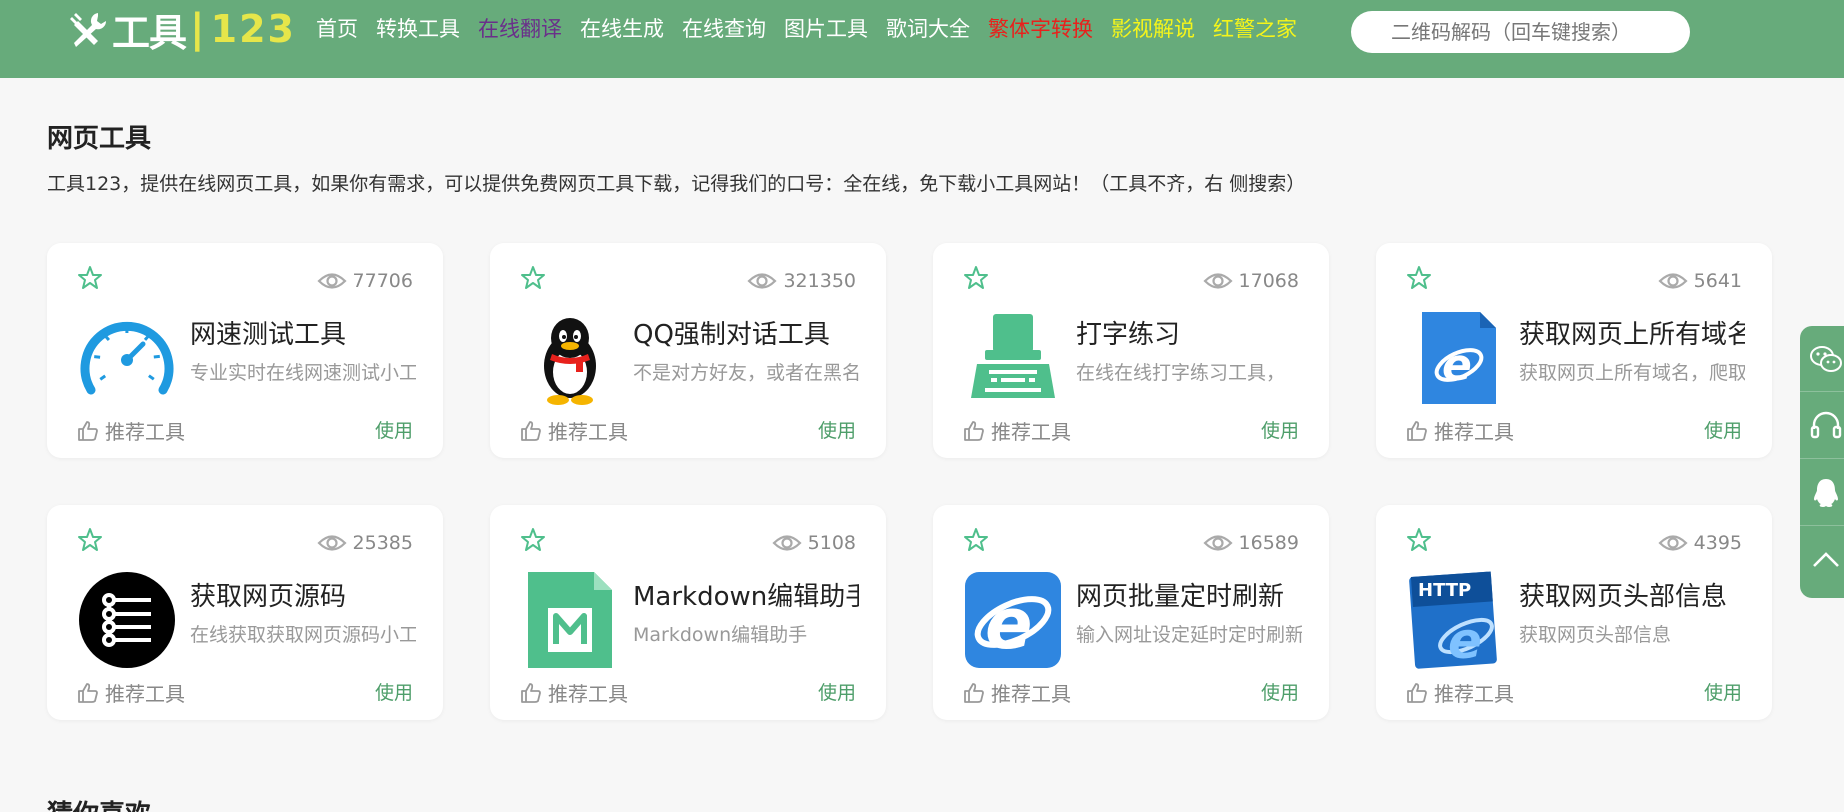  I want to click on logo-number: 123, so click(253, 29).